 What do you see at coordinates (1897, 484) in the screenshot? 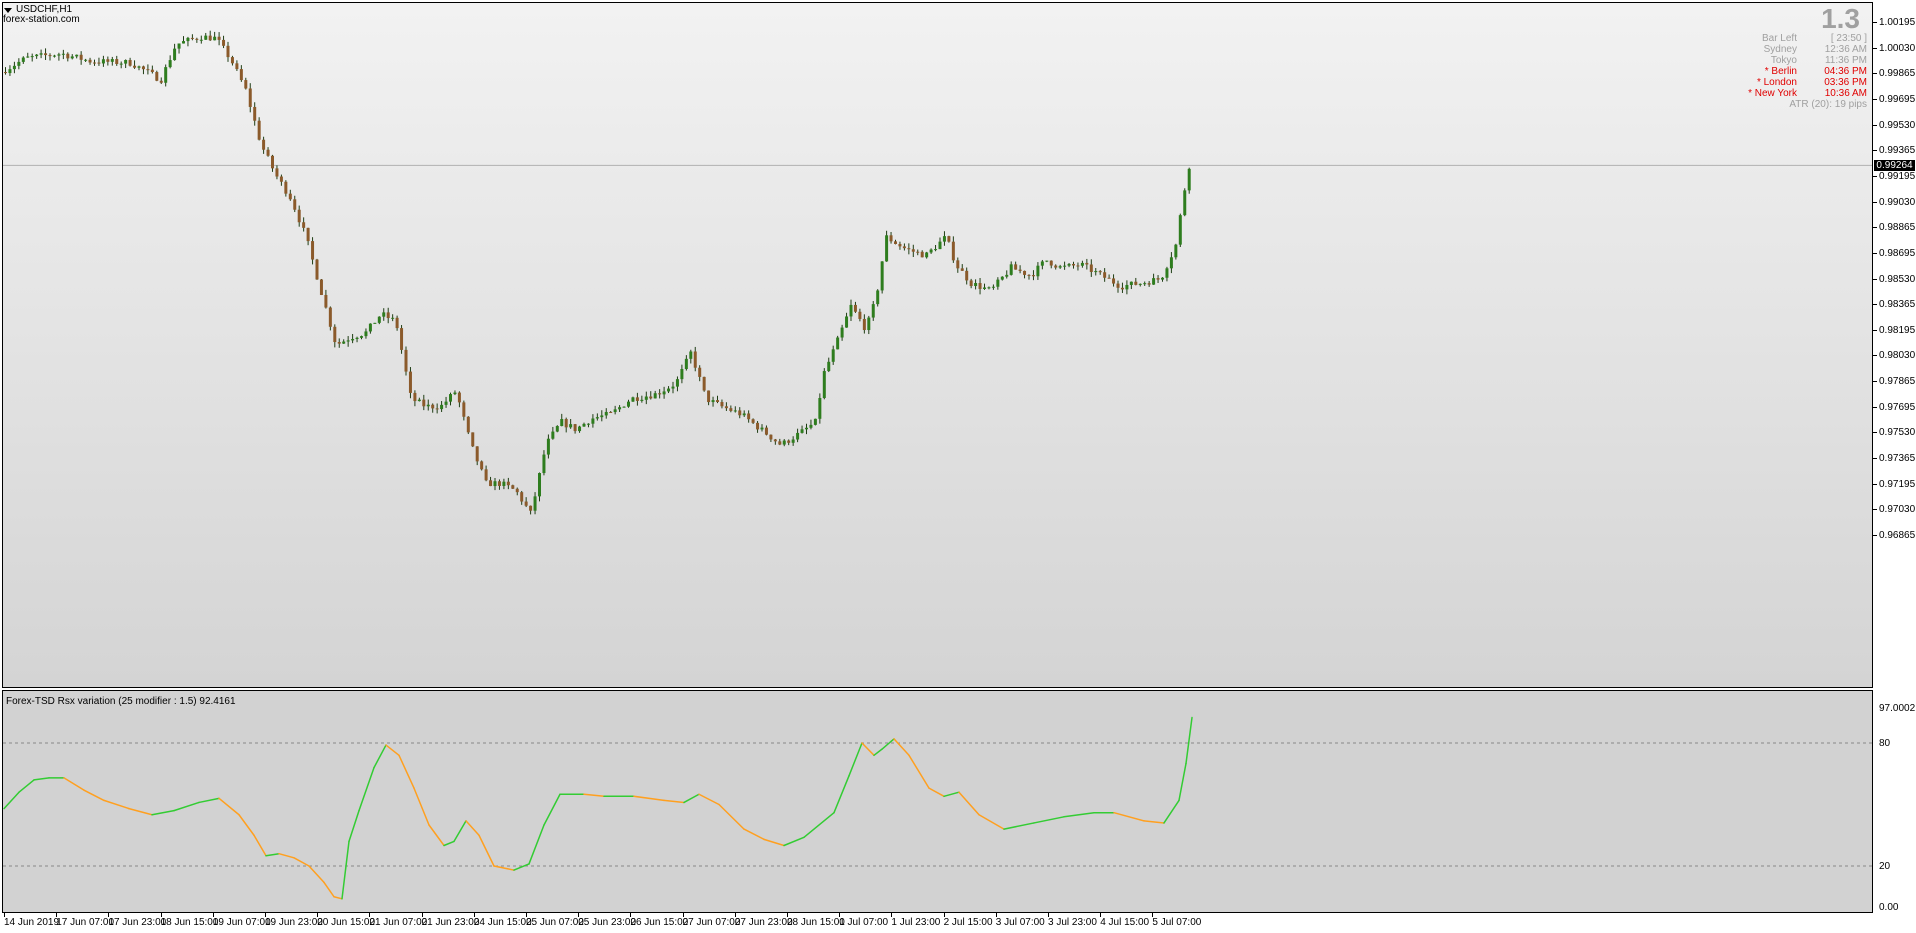
I see `price-axis-label: 0.97195` at bounding box center [1897, 484].